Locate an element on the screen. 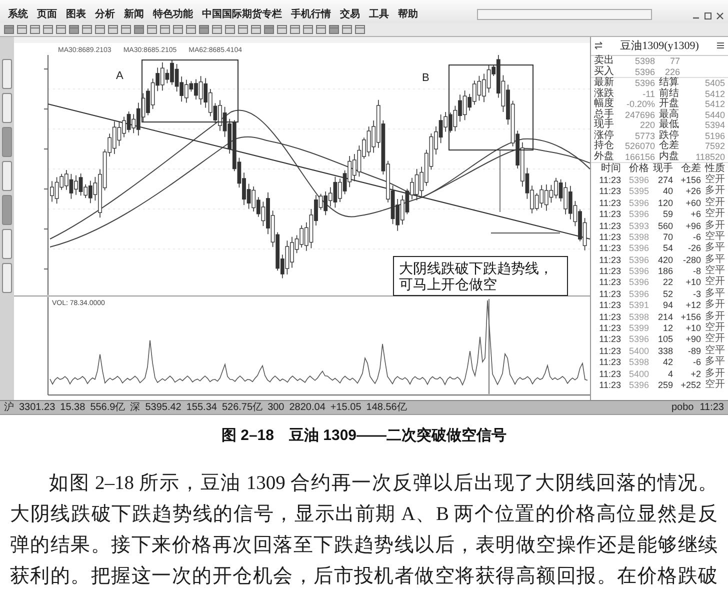  quote-value: 7592 is located at coordinates (714, 146).